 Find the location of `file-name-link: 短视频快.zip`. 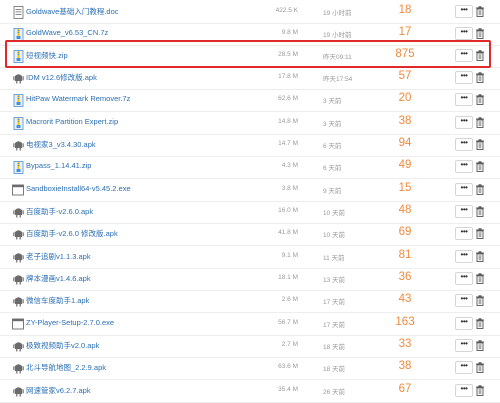

file-name-link: 短视频快.zip is located at coordinates (47, 55).